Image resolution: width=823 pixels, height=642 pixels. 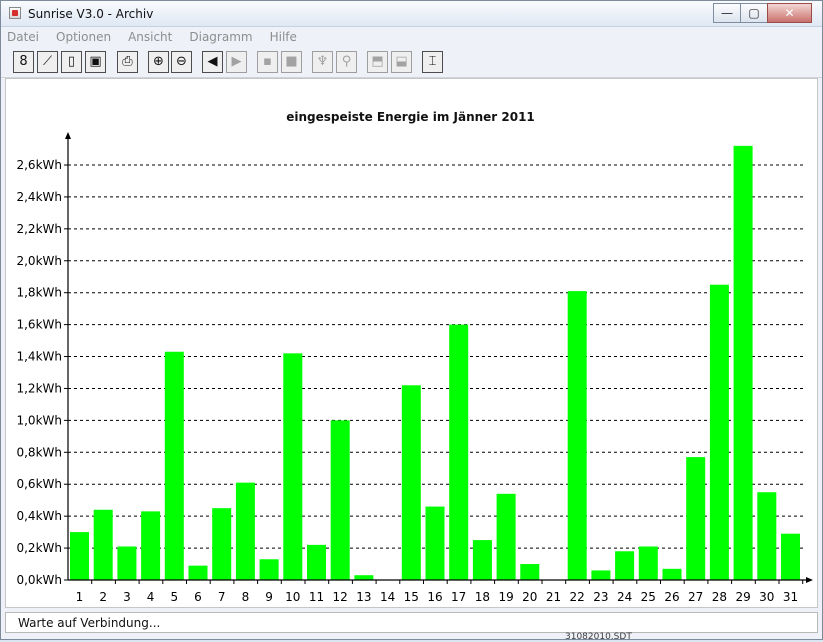 What do you see at coordinates (39, 452) in the screenshot?
I see `y-tick-label: 0,8kWh` at bounding box center [39, 452].